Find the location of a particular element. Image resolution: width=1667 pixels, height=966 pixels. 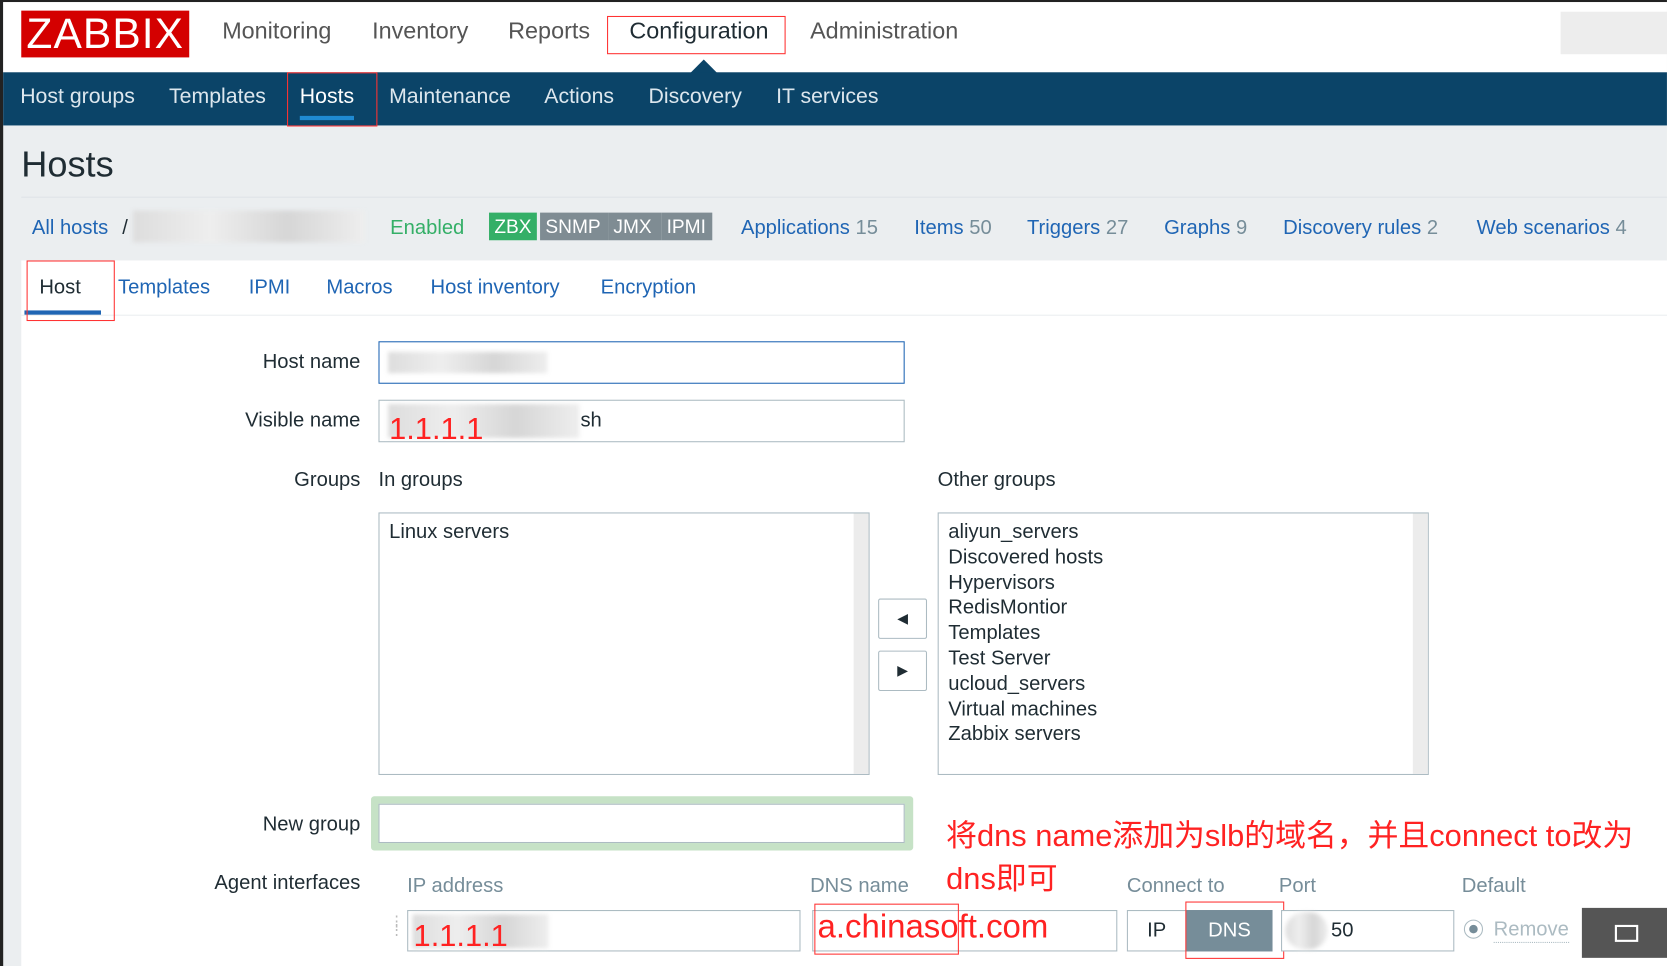

visible-name-annotation: 1.1.1.1 is located at coordinates (436, 429).